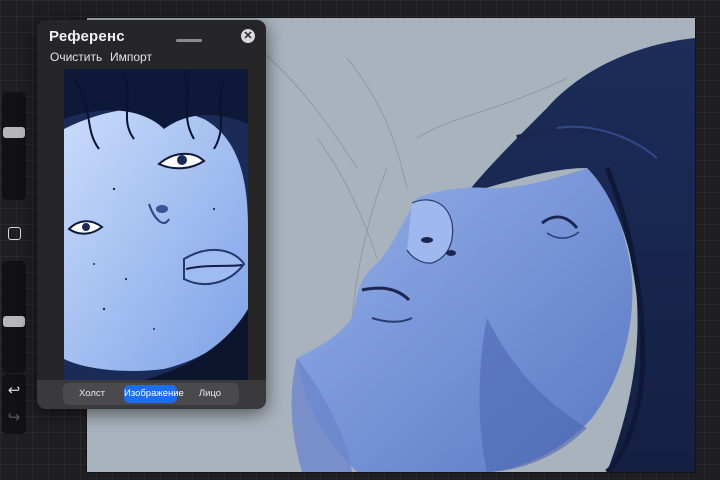 This screenshot has height=480, width=720. Describe the element at coordinates (92, 394) in the screenshot. I see `mode-canvas-button: Холст` at that location.